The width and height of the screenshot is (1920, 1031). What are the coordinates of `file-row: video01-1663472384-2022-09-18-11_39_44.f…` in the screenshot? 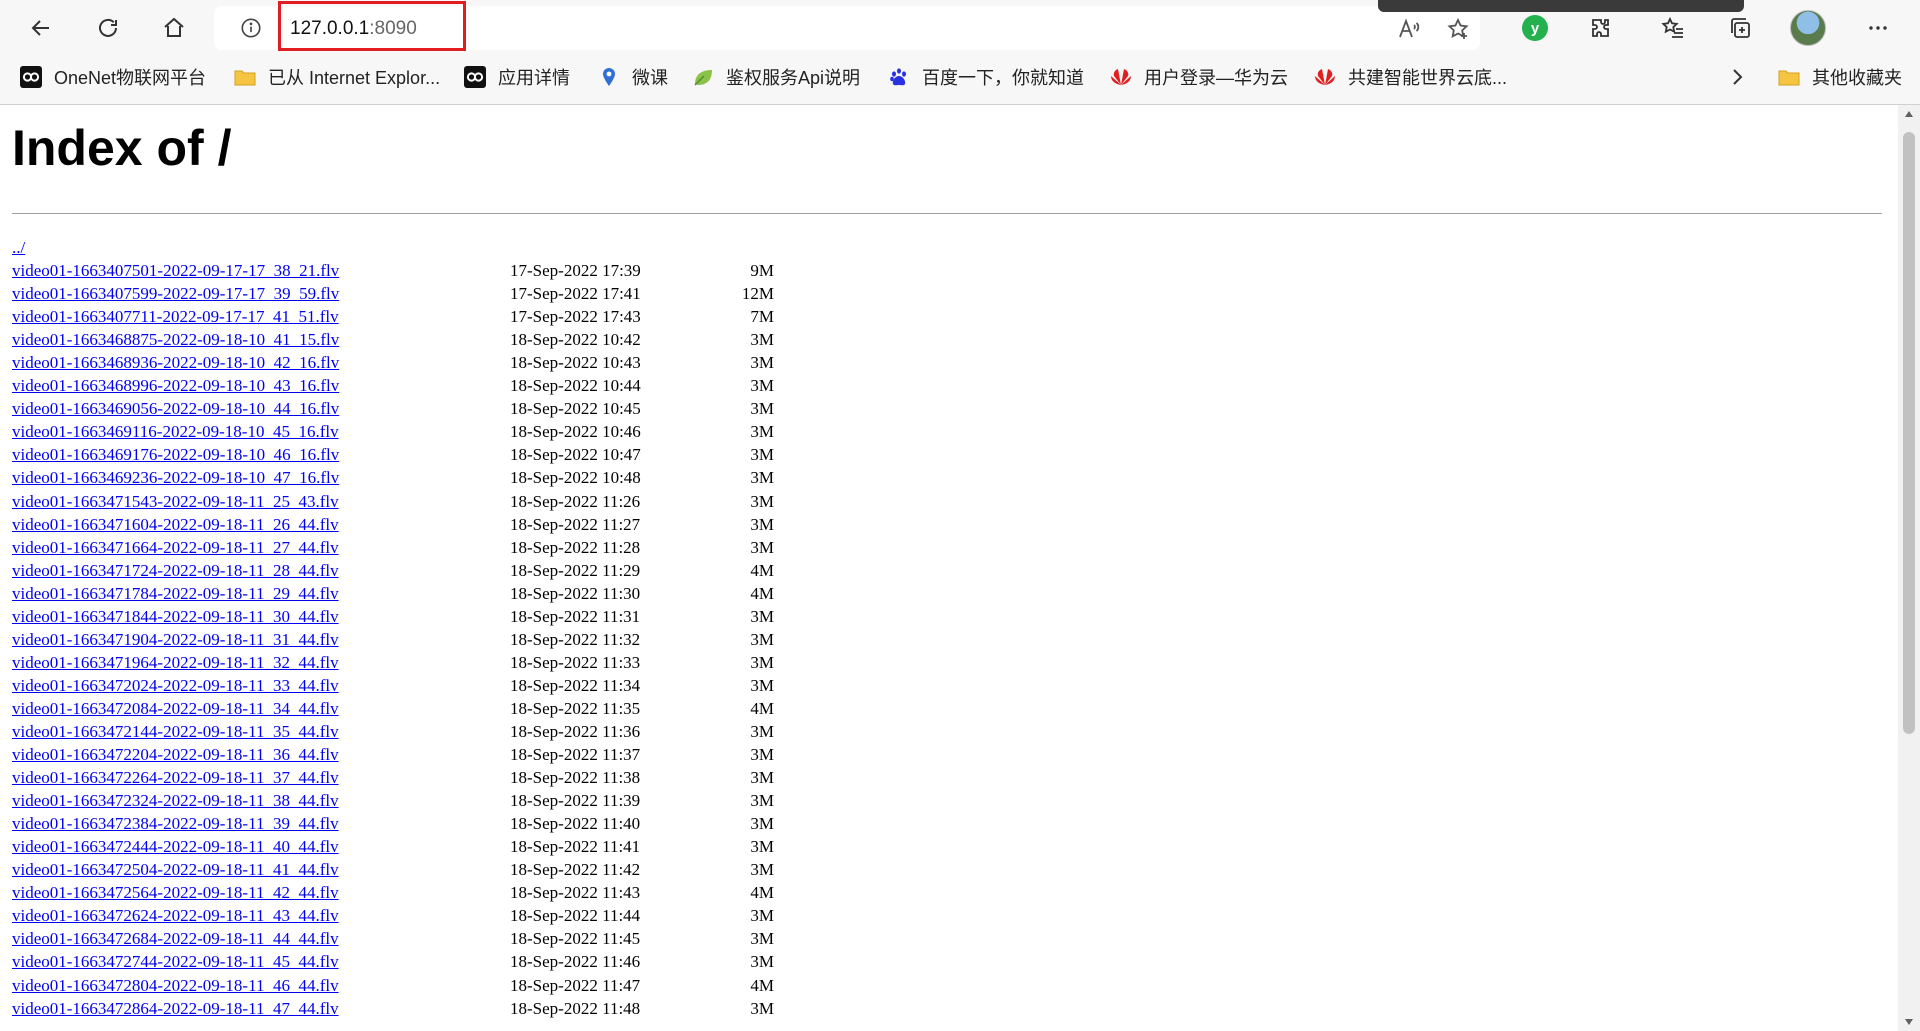 It's located at (393, 823).